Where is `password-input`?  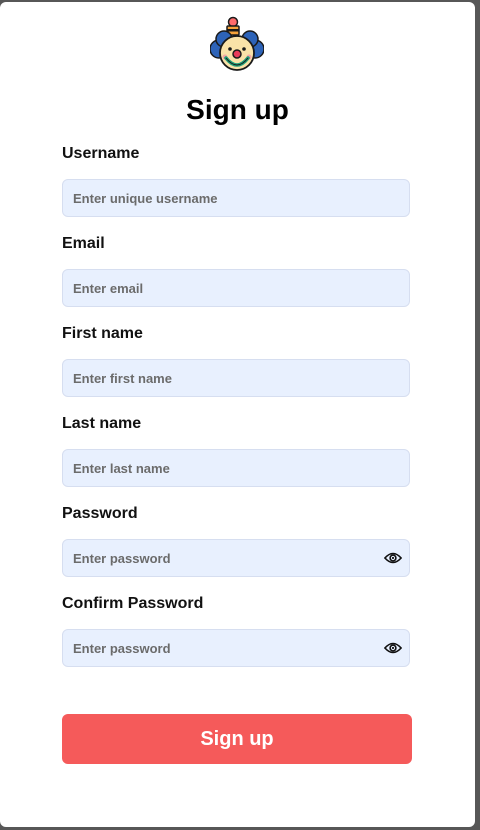
password-input is located at coordinates (236, 558).